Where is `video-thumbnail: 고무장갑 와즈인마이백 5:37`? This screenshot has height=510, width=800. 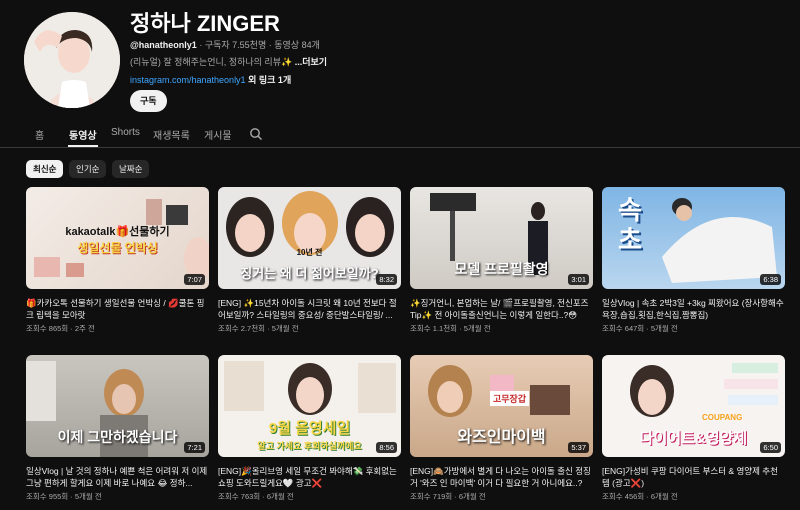
video-thumbnail: 고무장갑 와즈인마이백 5:37 is located at coordinates (501, 406).